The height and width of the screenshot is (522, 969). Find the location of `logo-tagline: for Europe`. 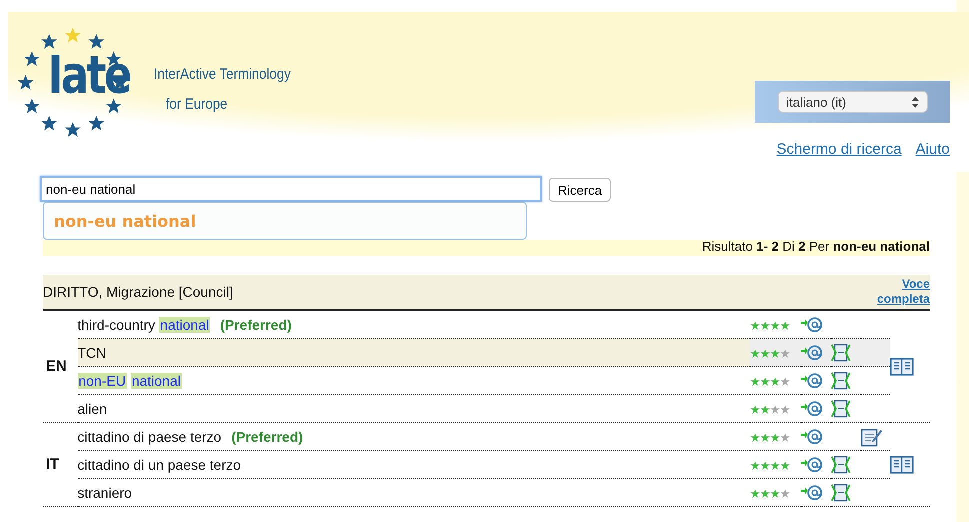

logo-tagline: for Europe is located at coordinates (197, 105).